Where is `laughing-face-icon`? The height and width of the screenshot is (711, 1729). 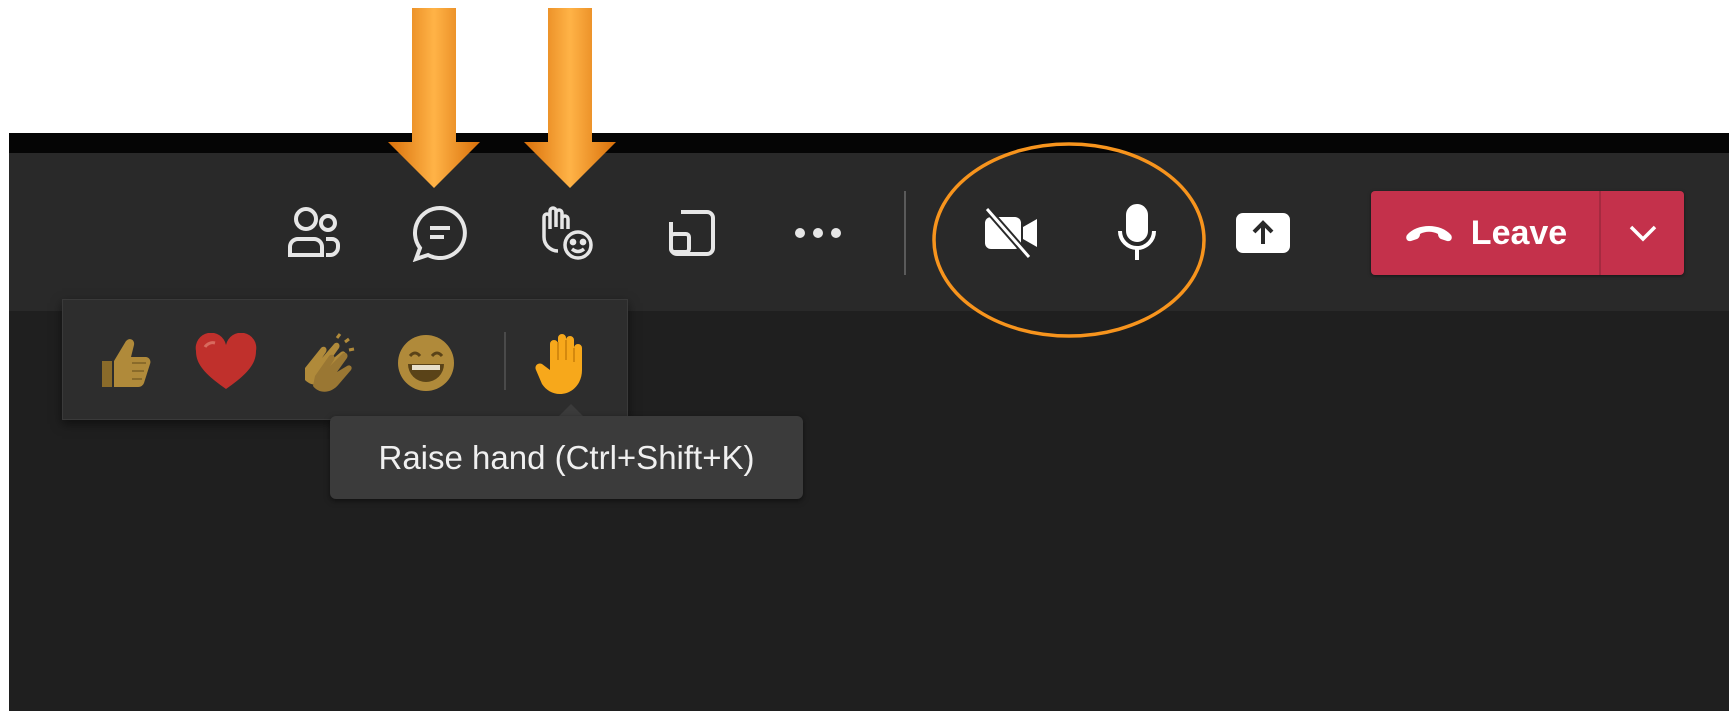
laughing-face-icon is located at coordinates (426, 363).